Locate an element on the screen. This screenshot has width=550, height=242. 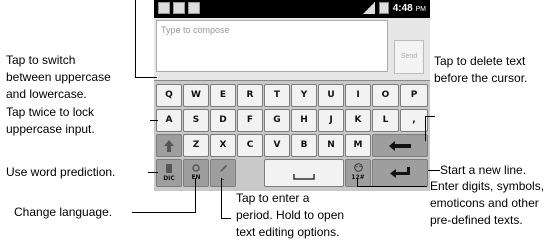
annotation-delete: Tap to delete text before the cursor. is located at coordinates (481, 69).